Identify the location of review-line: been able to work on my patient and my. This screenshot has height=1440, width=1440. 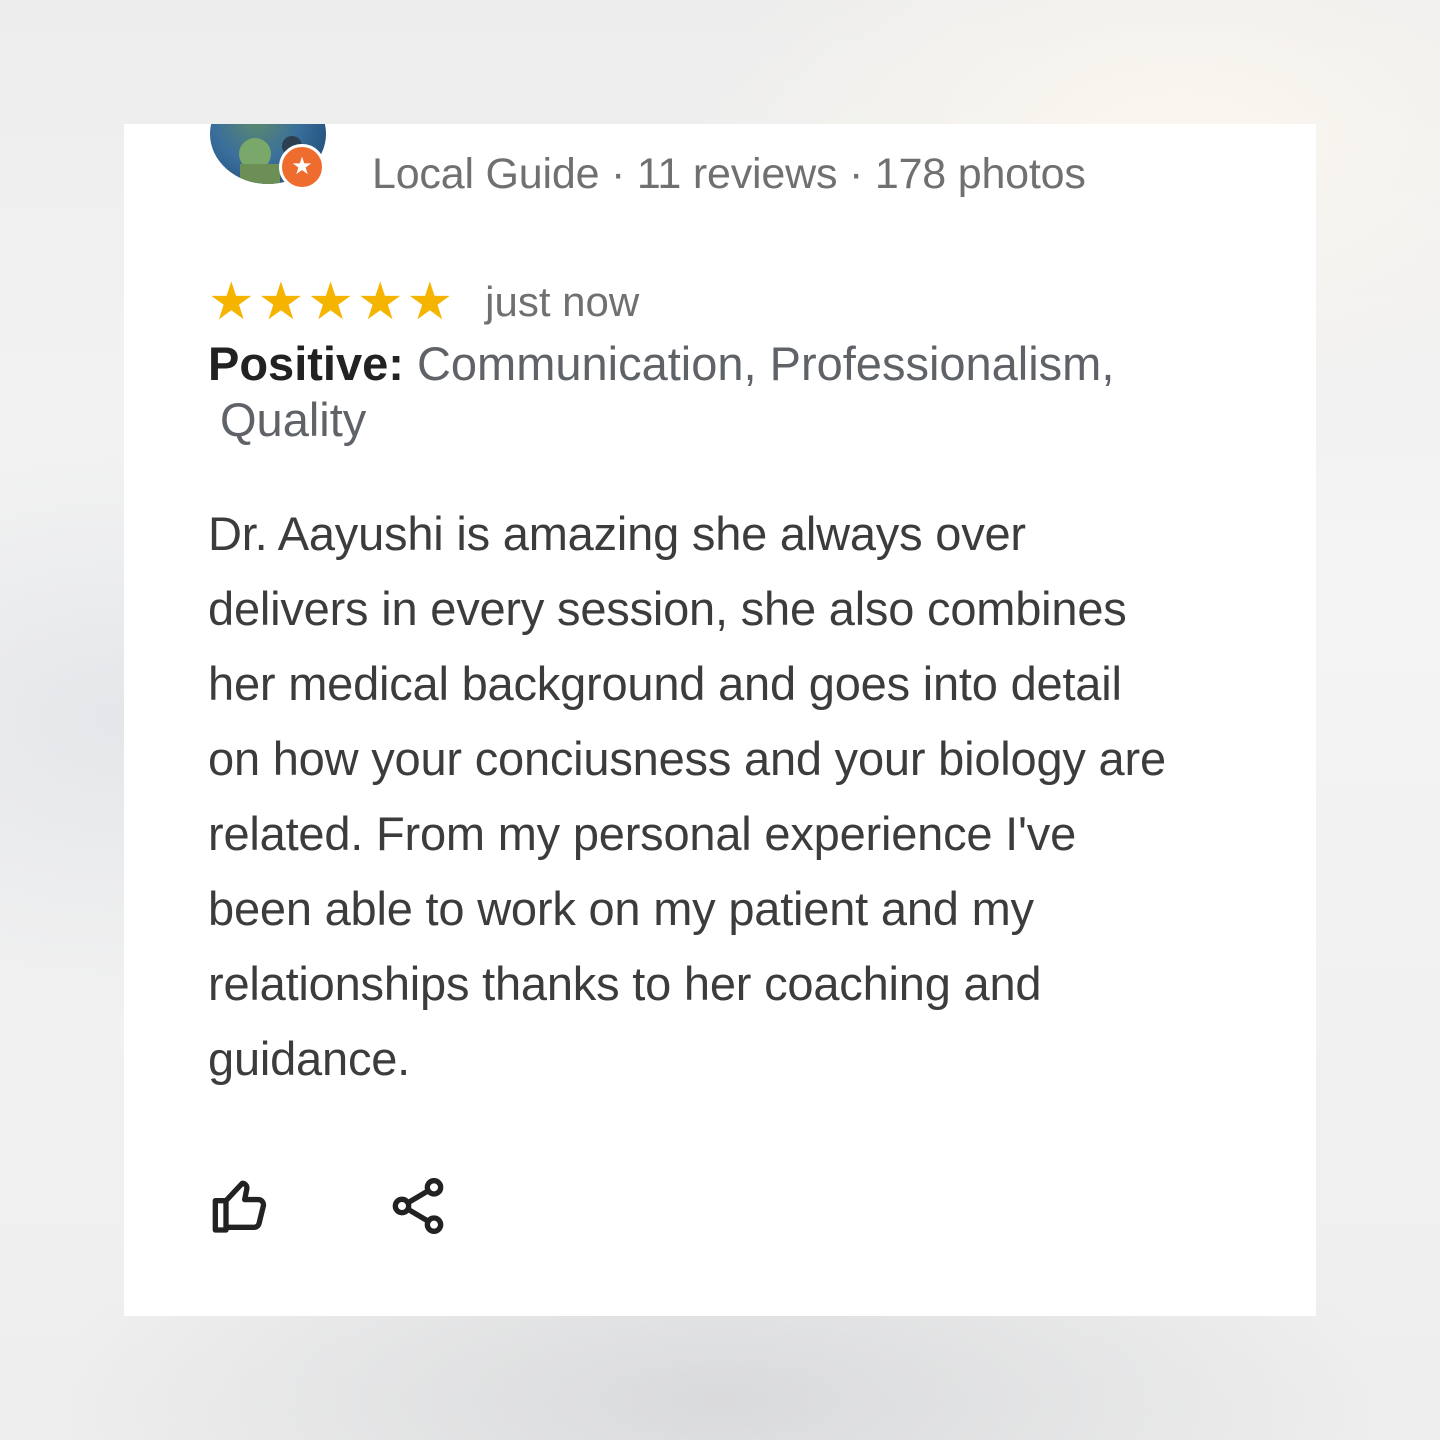
(621, 908).